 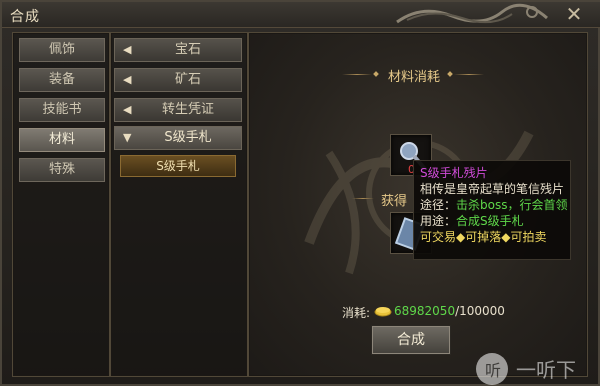 I want to click on tooltip-use: 用途：合成S级手札, so click(x=492, y=221).